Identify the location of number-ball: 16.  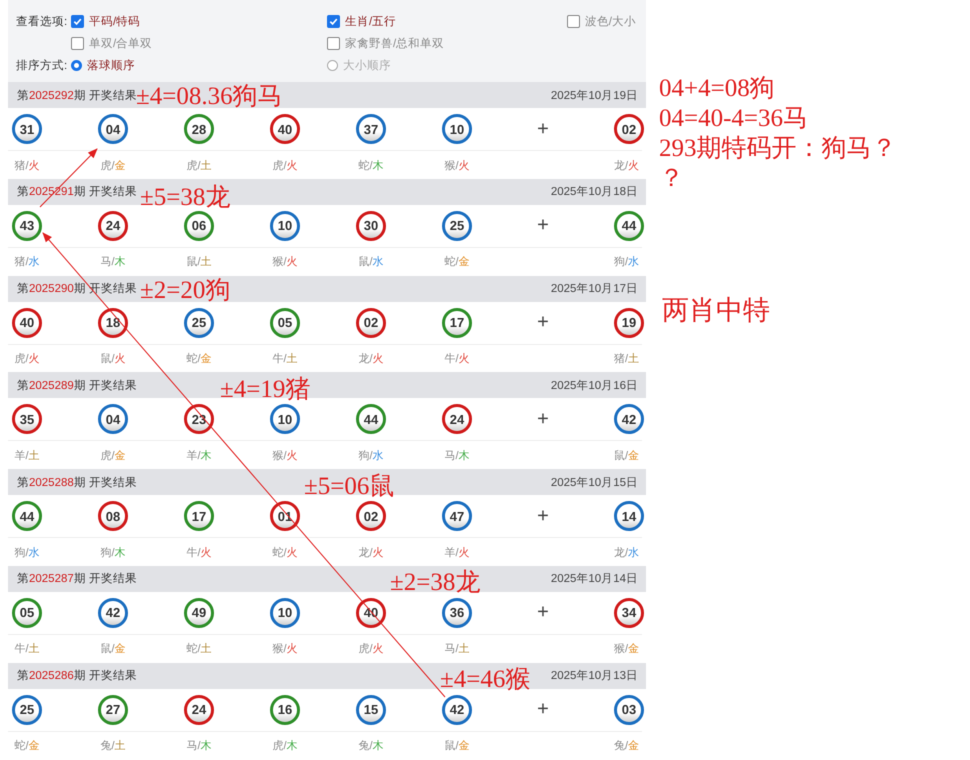
(285, 709).